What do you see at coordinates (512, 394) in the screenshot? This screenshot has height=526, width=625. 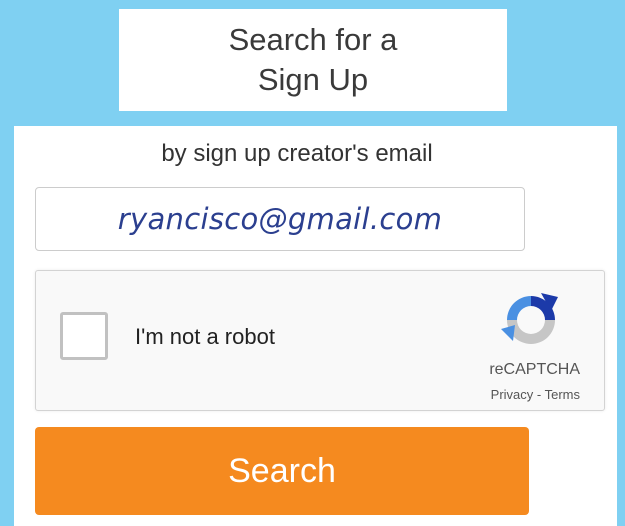 I see `privacy-link: Privacy` at bounding box center [512, 394].